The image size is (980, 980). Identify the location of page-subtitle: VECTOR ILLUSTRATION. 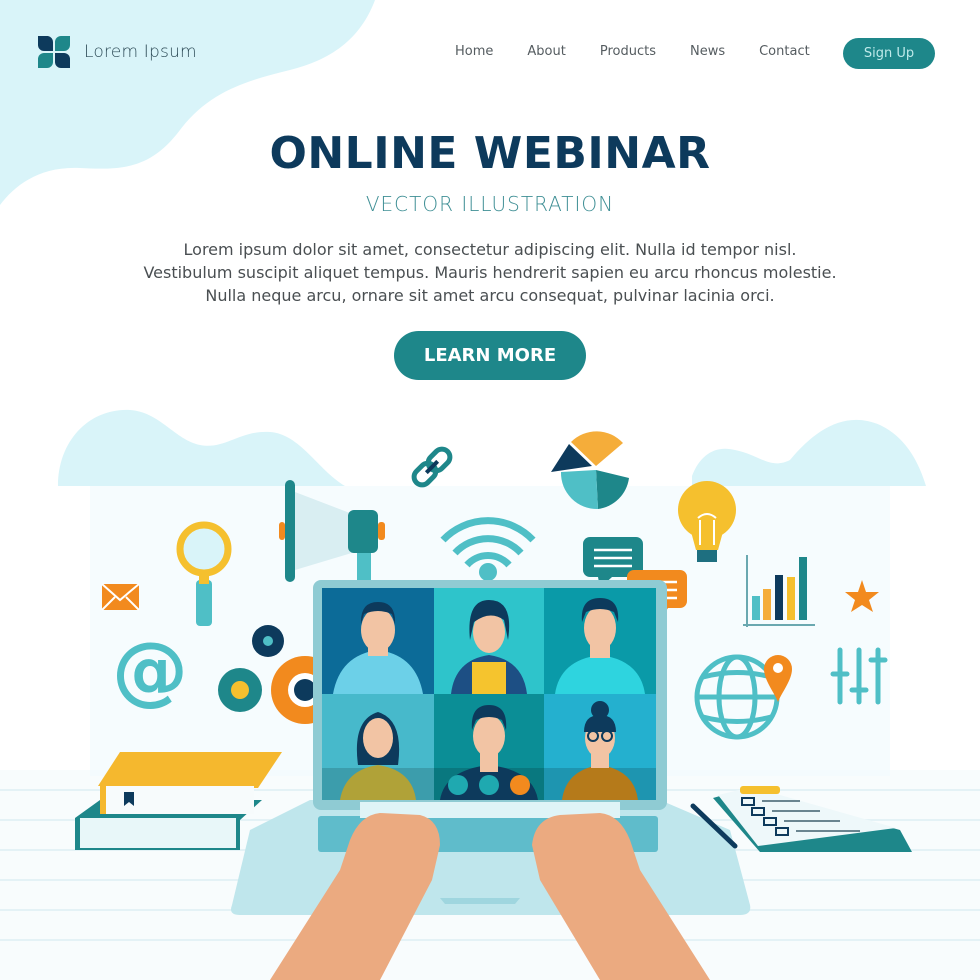
(490, 204).